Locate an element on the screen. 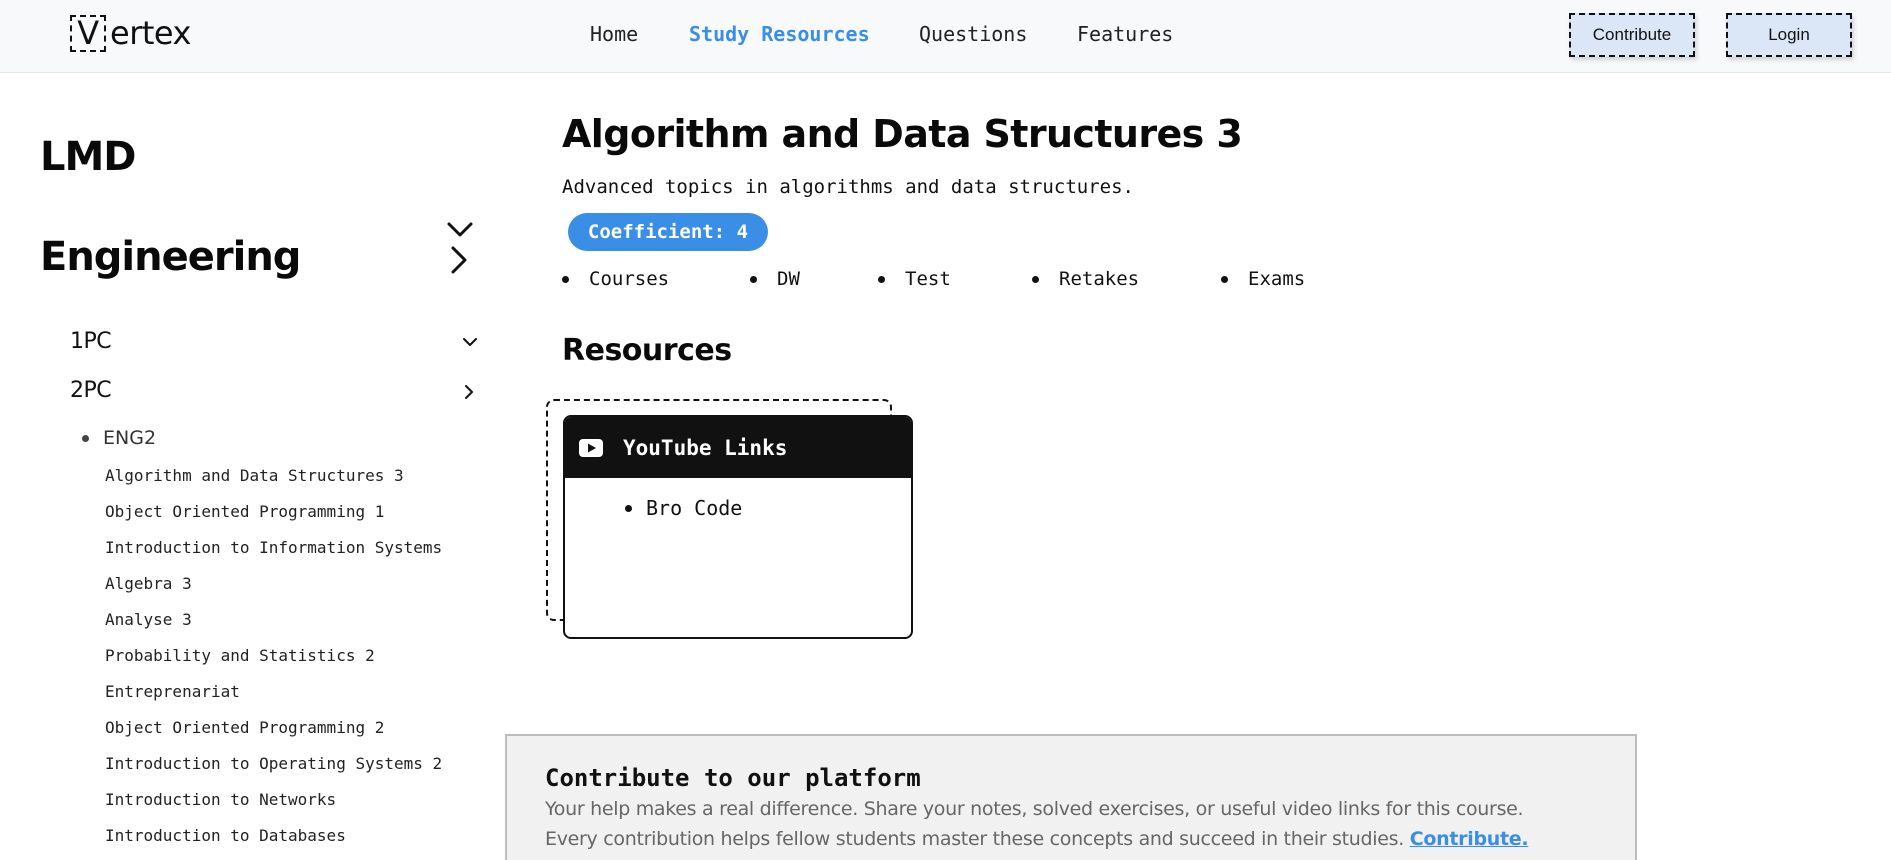 This screenshot has height=860, width=1891. tab-label: Exams is located at coordinates (1277, 279).